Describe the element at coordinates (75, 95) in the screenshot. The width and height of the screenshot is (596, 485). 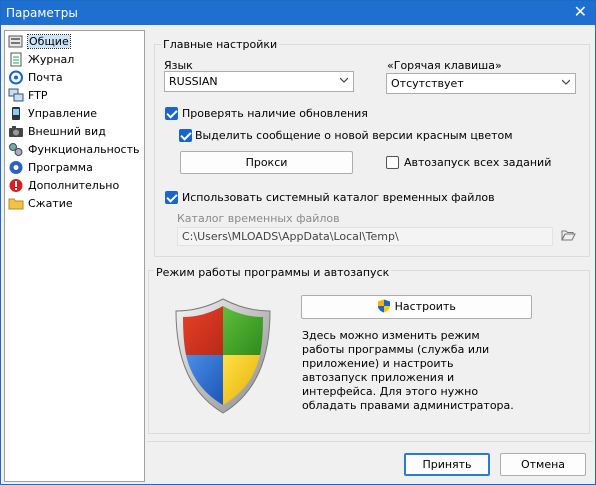
I see `sidebar-item-ftp: FTP` at that location.